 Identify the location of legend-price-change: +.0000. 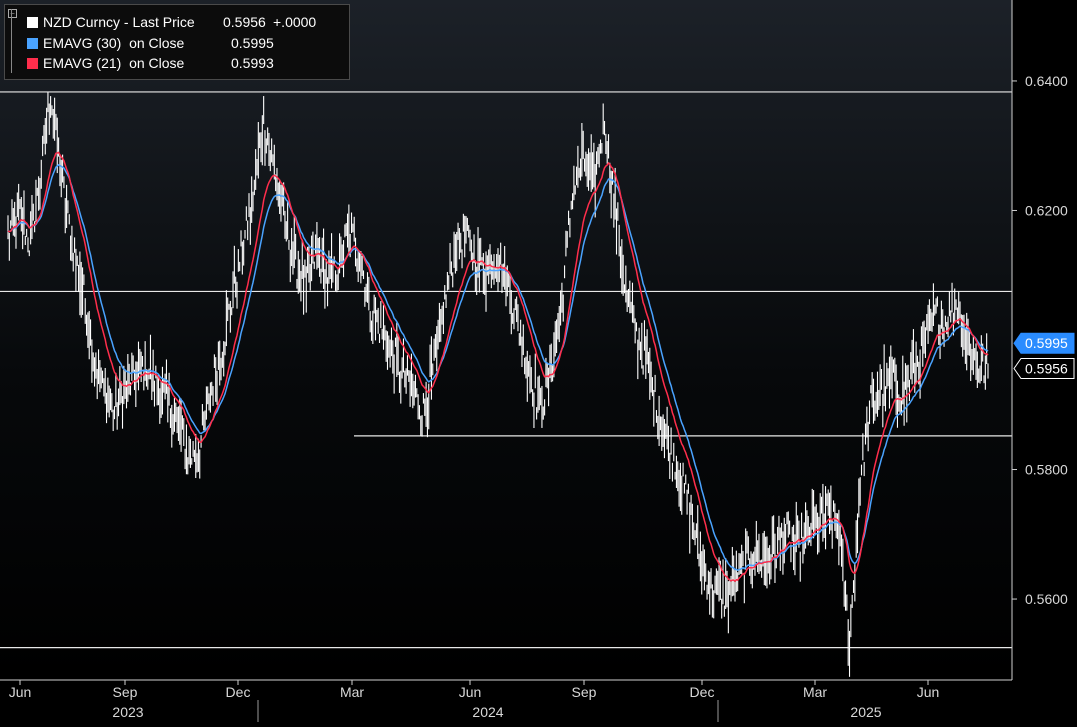
(295, 22).